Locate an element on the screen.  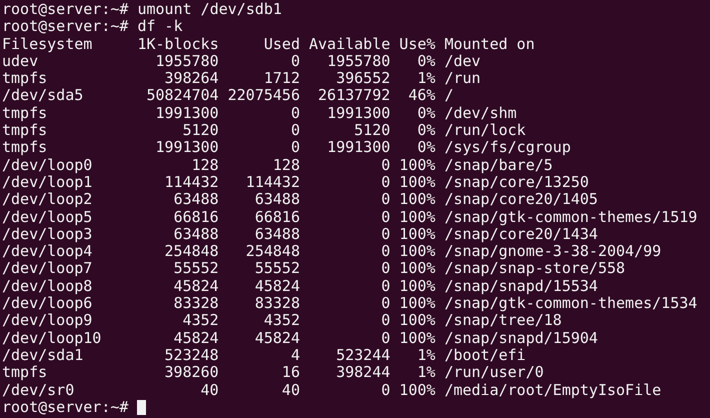
table-cell: /dev/sda5 is located at coordinates (43, 96).